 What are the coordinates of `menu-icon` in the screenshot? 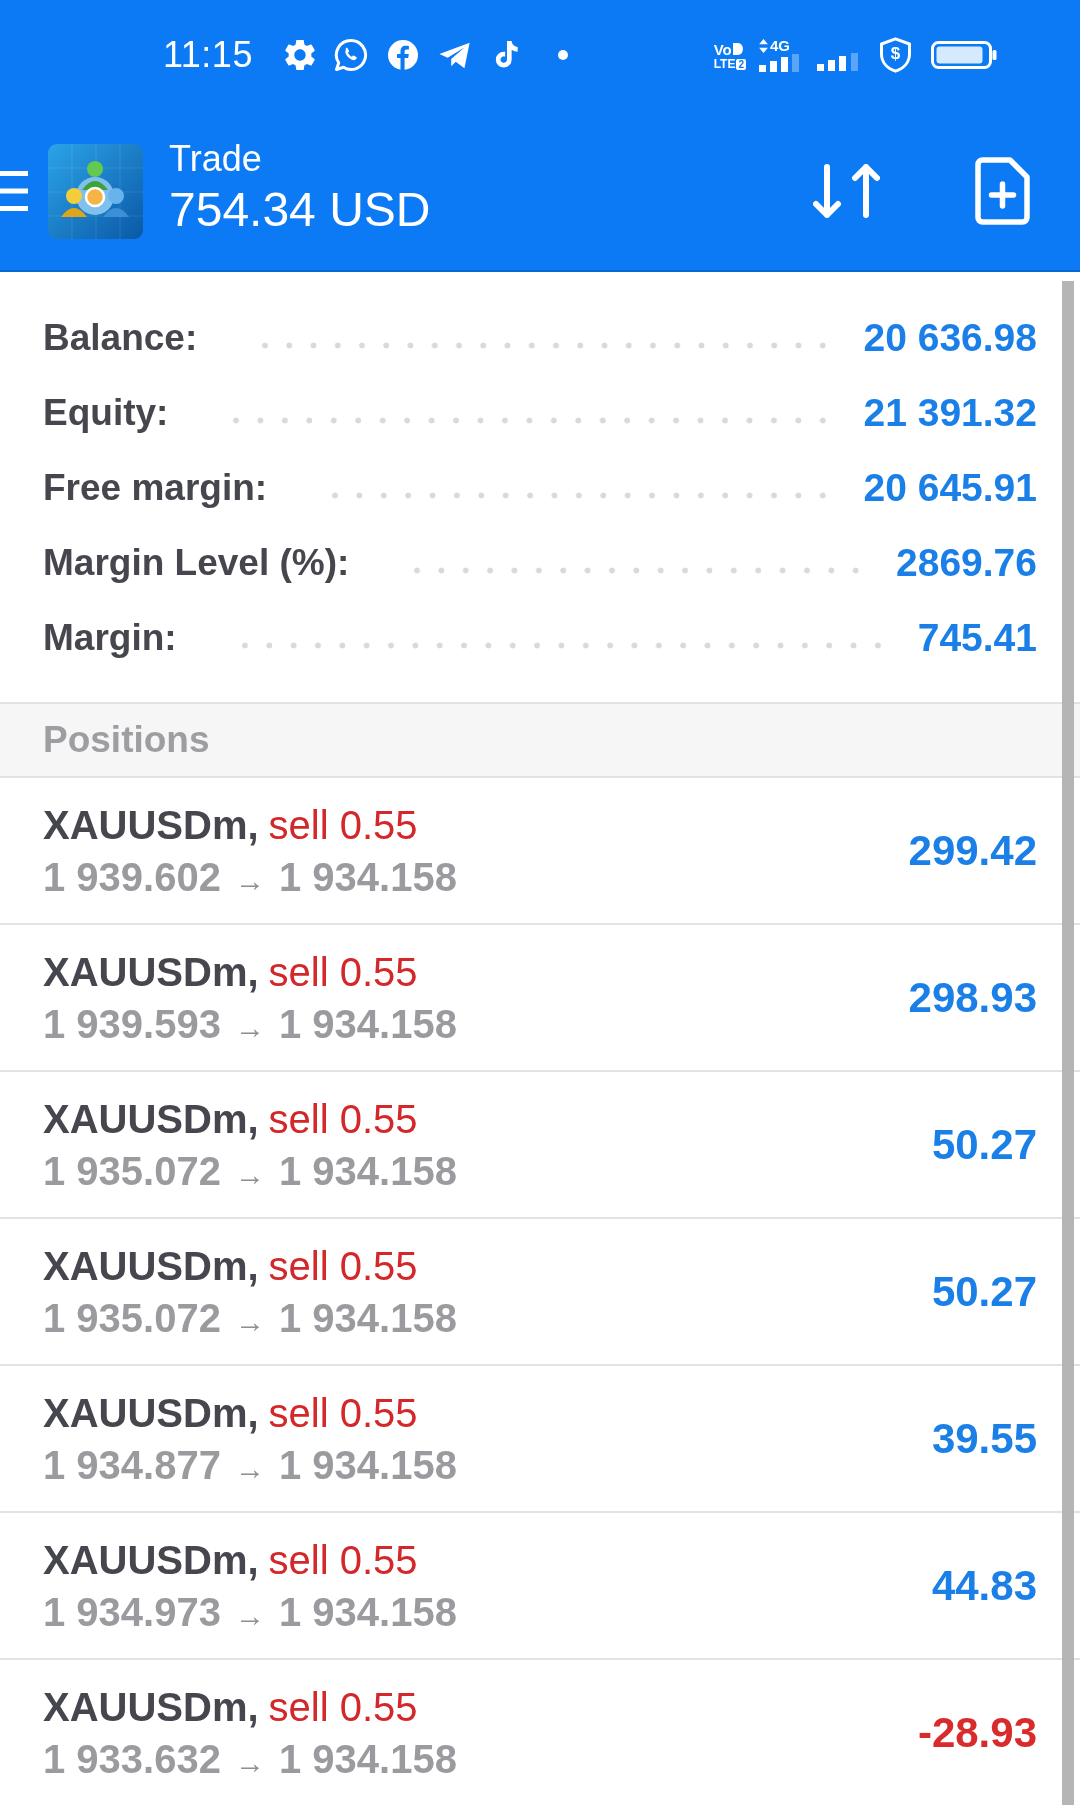 It's located at (15, 191).